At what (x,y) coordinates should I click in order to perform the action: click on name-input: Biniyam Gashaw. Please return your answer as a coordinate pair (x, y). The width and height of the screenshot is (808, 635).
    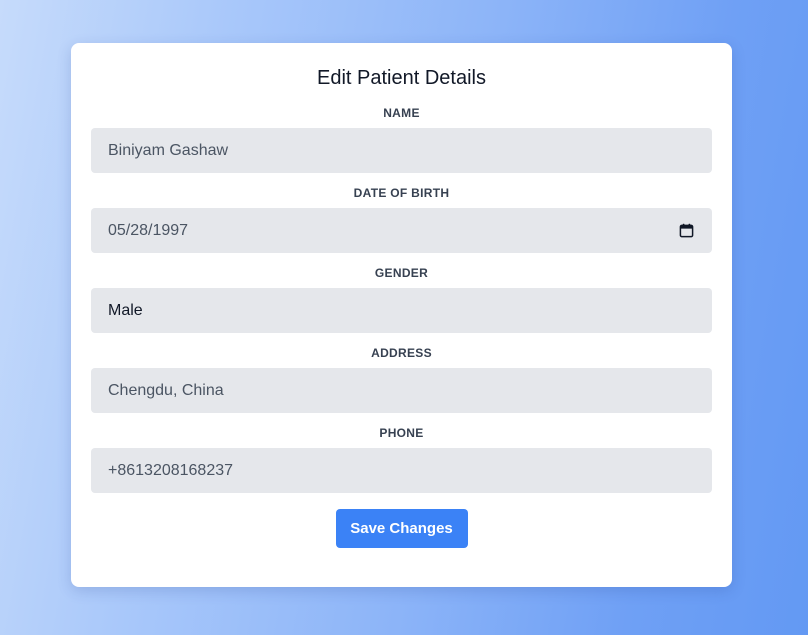
    Looking at the image, I should click on (401, 150).